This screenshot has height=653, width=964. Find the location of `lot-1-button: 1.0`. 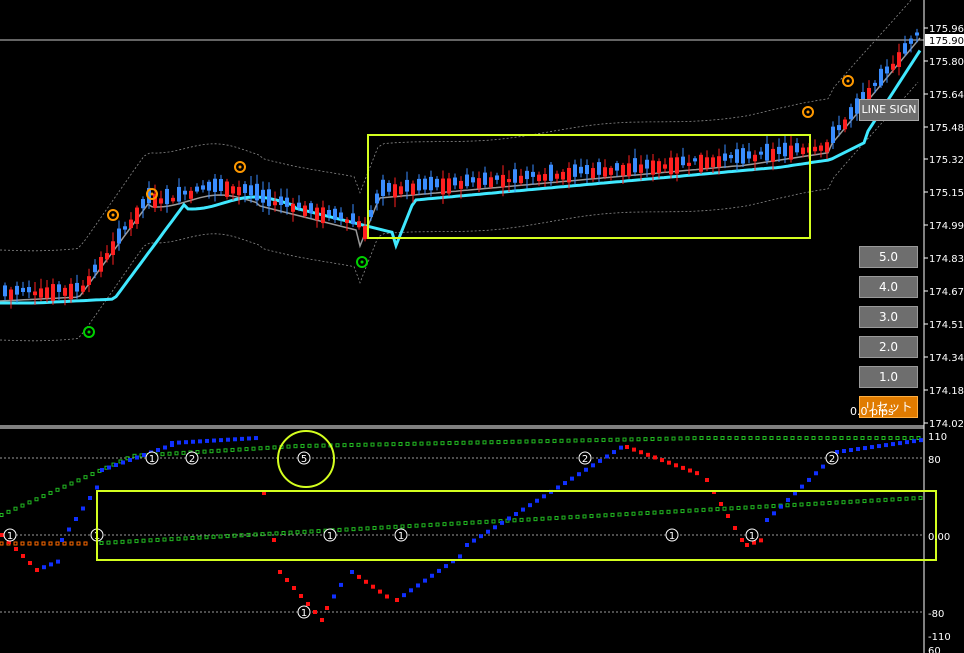

lot-1-button: 1.0 is located at coordinates (888, 377).